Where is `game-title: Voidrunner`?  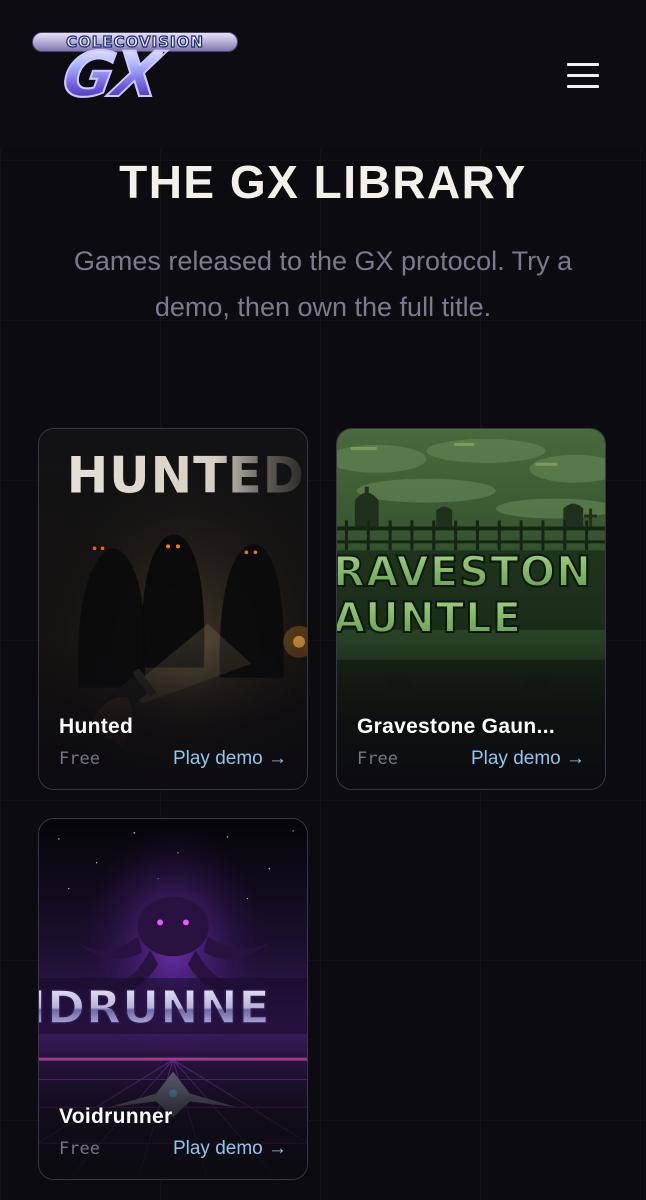
game-title: Voidrunner is located at coordinates (116, 1116).